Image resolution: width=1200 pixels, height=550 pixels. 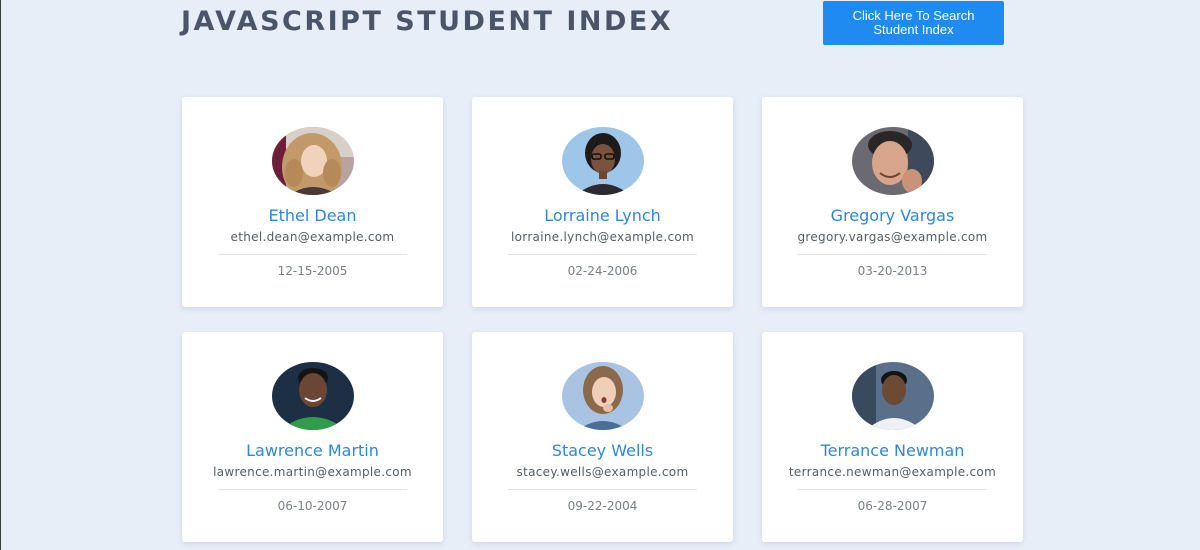 I want to click on joined-date: 02-24-2006, so click(x=602, y=271).